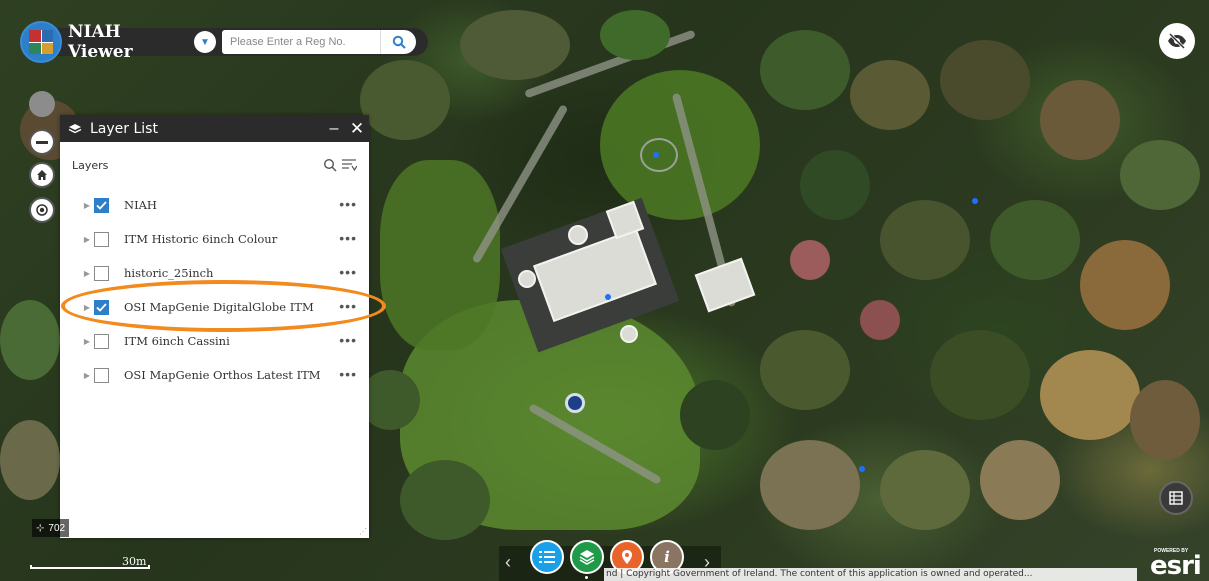 This screenshot has width=1209, height=581. I want to click on layer-row-osi-mapgenie-orthos-latest-itm: ▶ OSI MapGenie Orthos Latest ITM •••, so click(214, 375).